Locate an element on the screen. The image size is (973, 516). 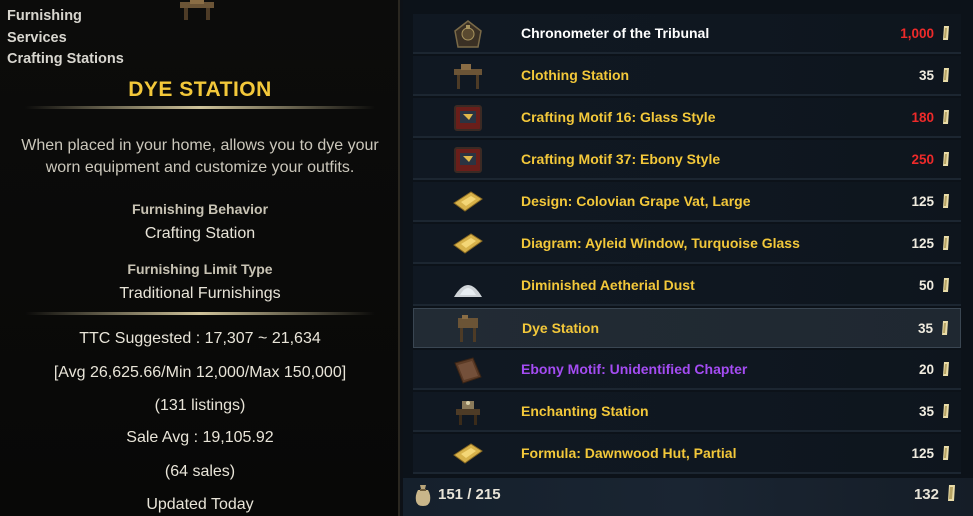
item-name: Enchanting Station is located at coordinates (585, 411).